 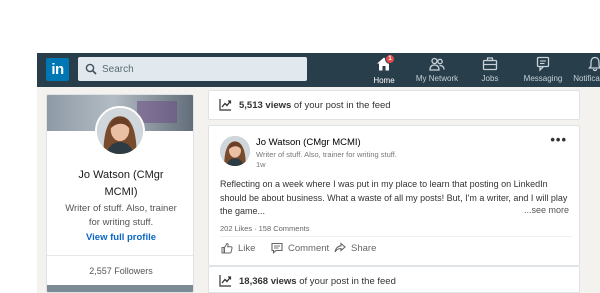 I want to click on nav-my-network-label: My Network, so click(x=437, y=78).